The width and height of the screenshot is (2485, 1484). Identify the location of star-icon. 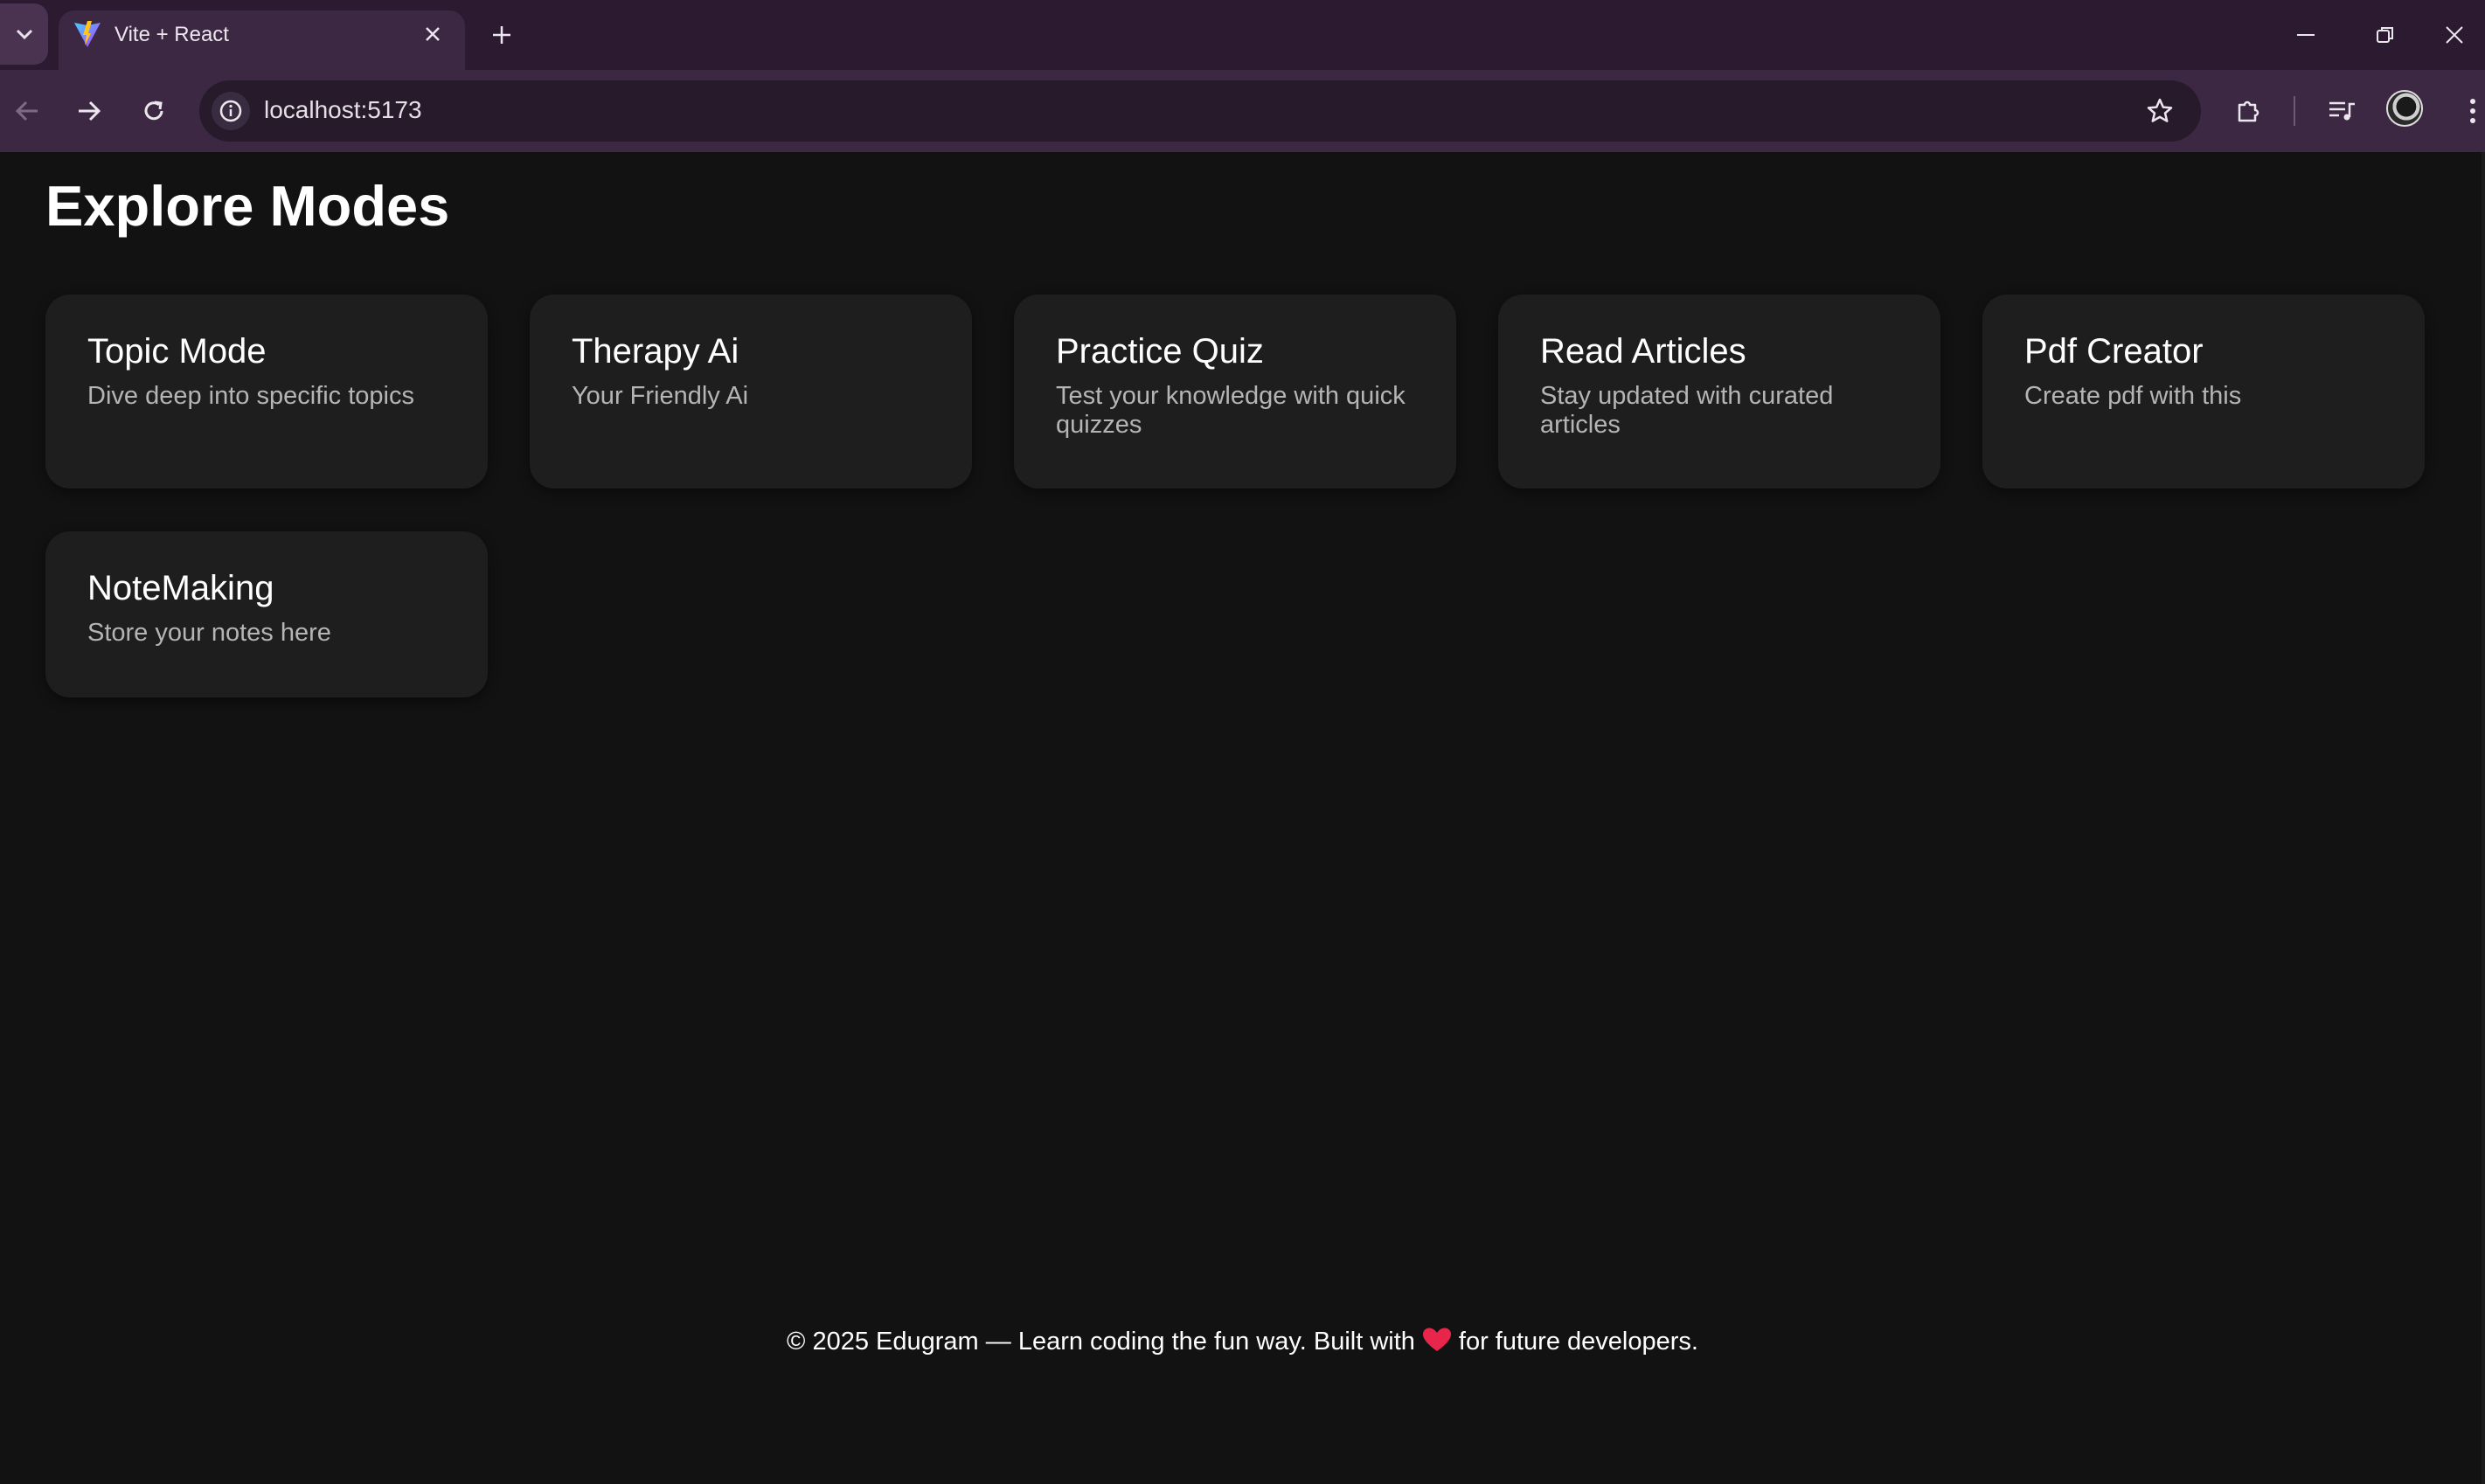
(2160, 110).